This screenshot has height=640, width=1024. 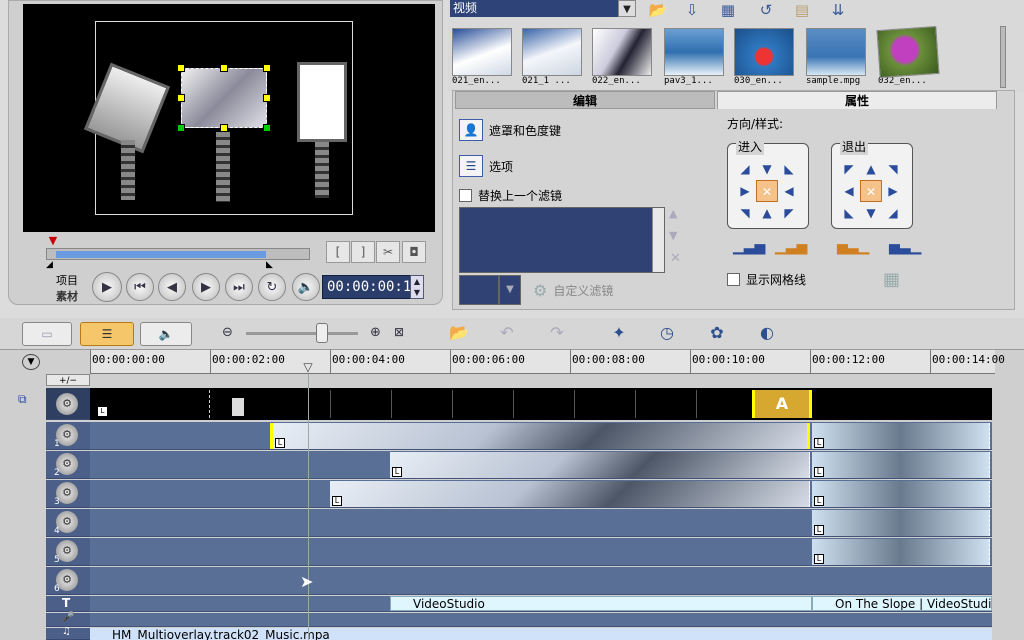 I want to click on overlay-track-header: ⚙ 3, so click(x=68, y=494).